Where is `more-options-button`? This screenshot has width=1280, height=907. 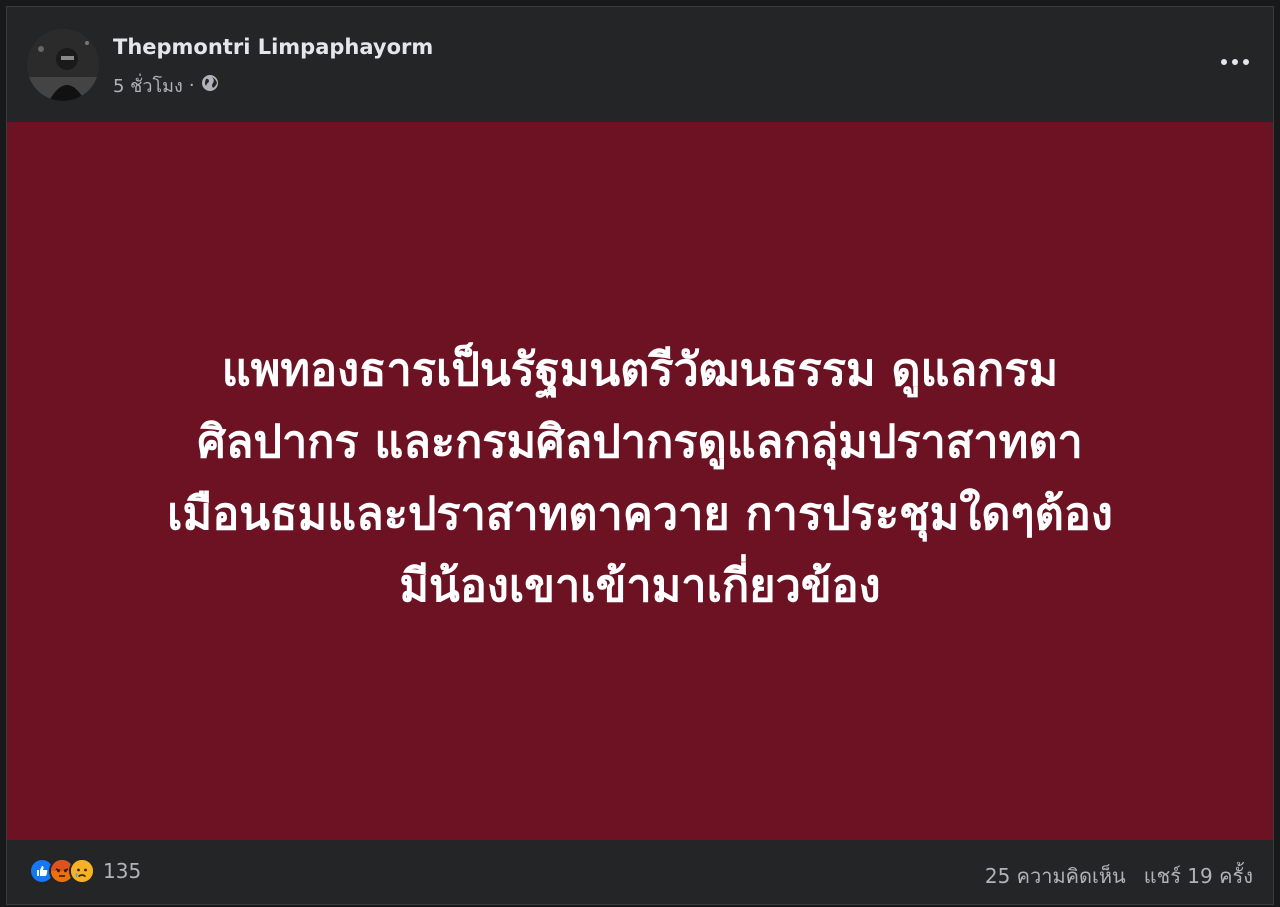 more-options-button is located at coordinates (1235, 62).